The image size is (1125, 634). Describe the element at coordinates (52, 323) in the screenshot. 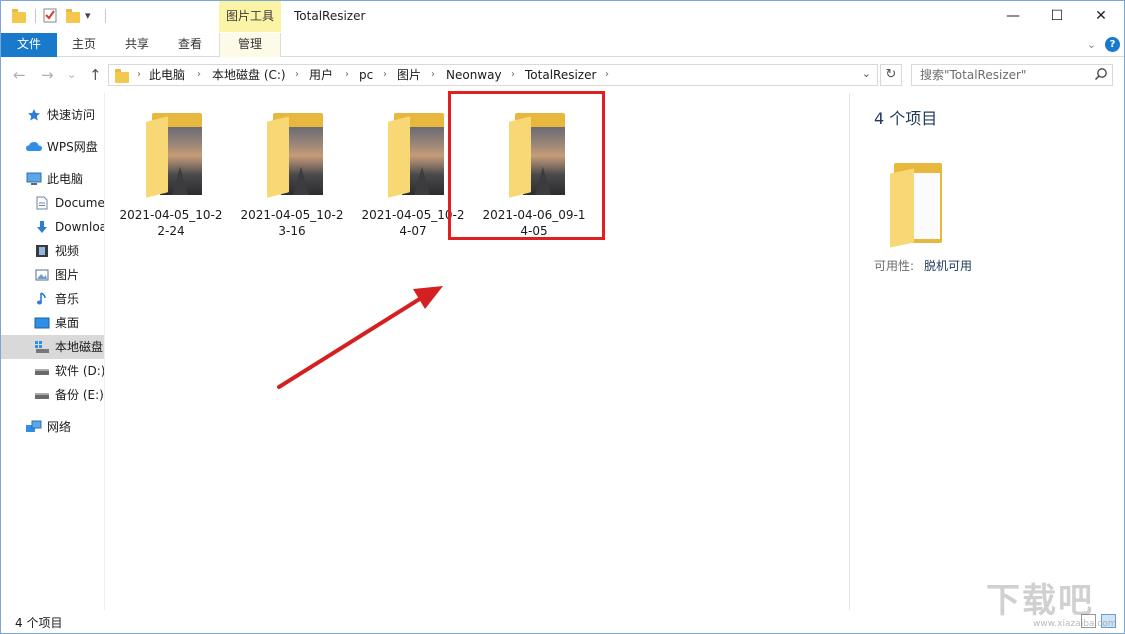

I see `sidebar-item-desktop: 桌面` at that location.